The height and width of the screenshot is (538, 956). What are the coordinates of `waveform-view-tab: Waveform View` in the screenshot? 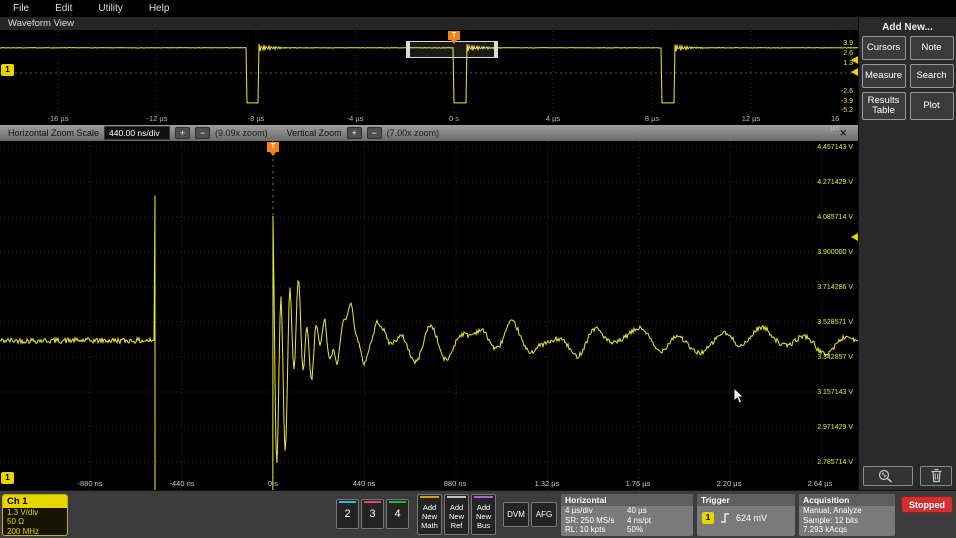 It's located at (429, 24).